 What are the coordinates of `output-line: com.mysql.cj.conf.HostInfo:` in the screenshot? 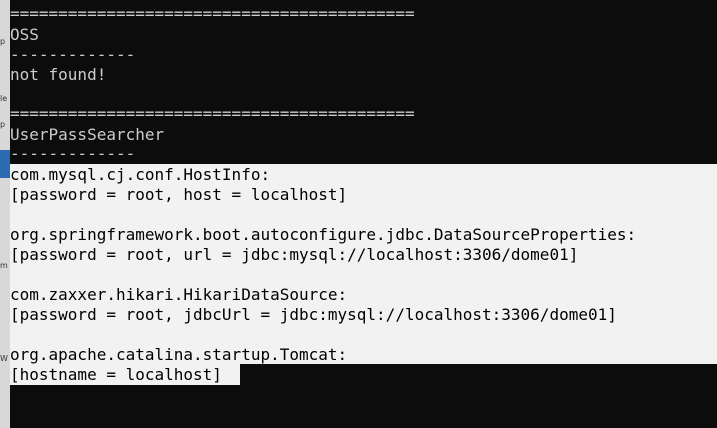 It's located at (140, 174).